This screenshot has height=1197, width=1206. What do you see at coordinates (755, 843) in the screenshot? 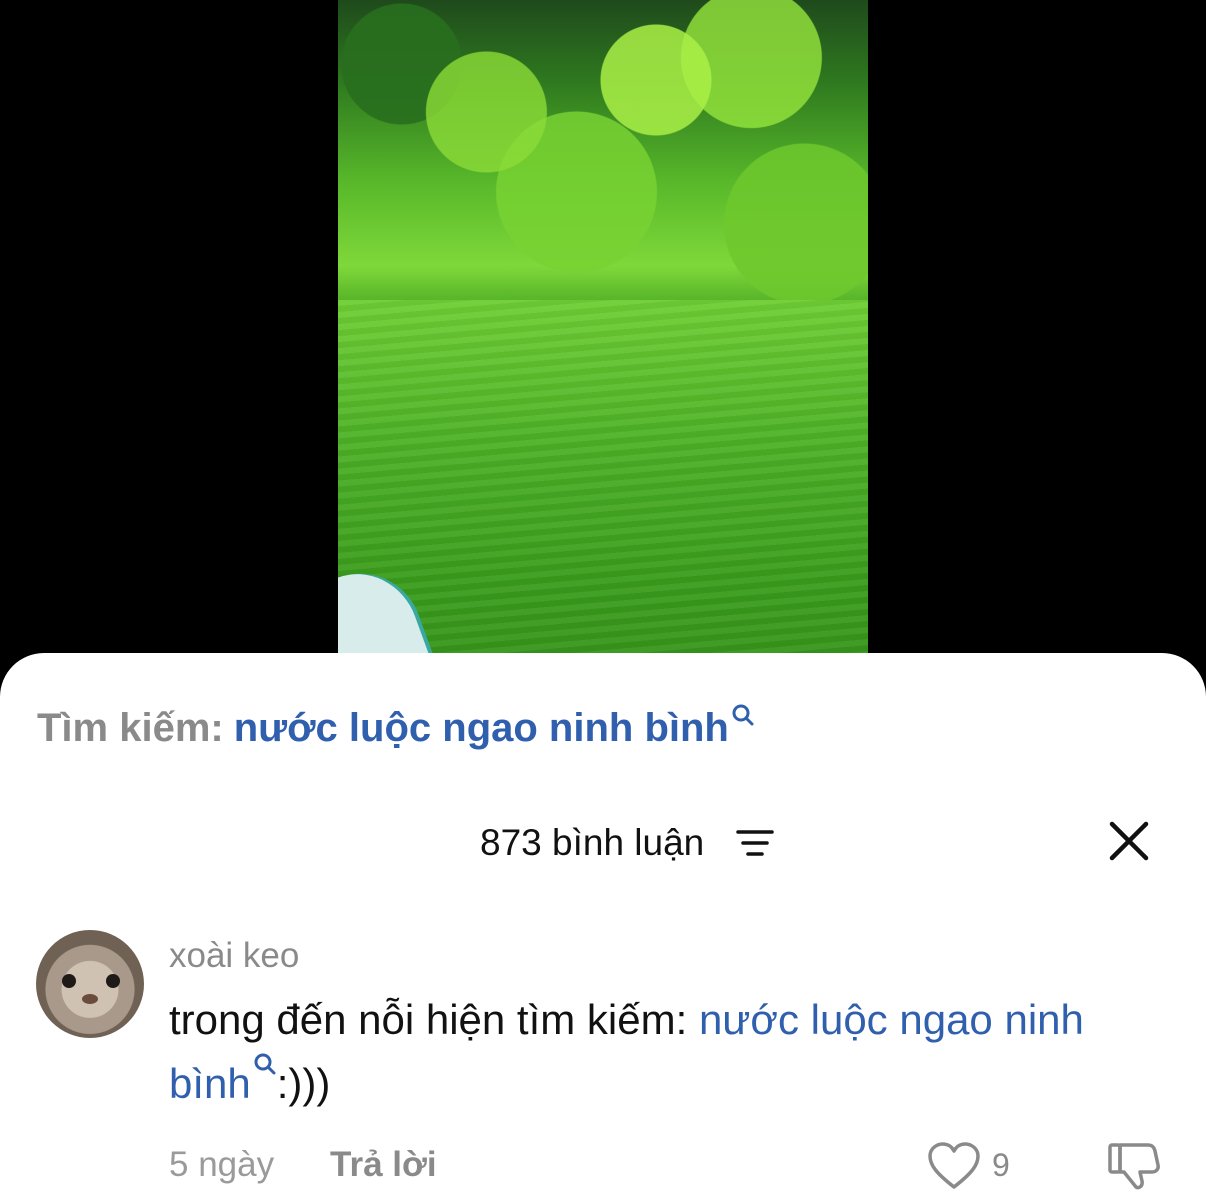
I see `filter-icon` at bounding box center [755, 843].